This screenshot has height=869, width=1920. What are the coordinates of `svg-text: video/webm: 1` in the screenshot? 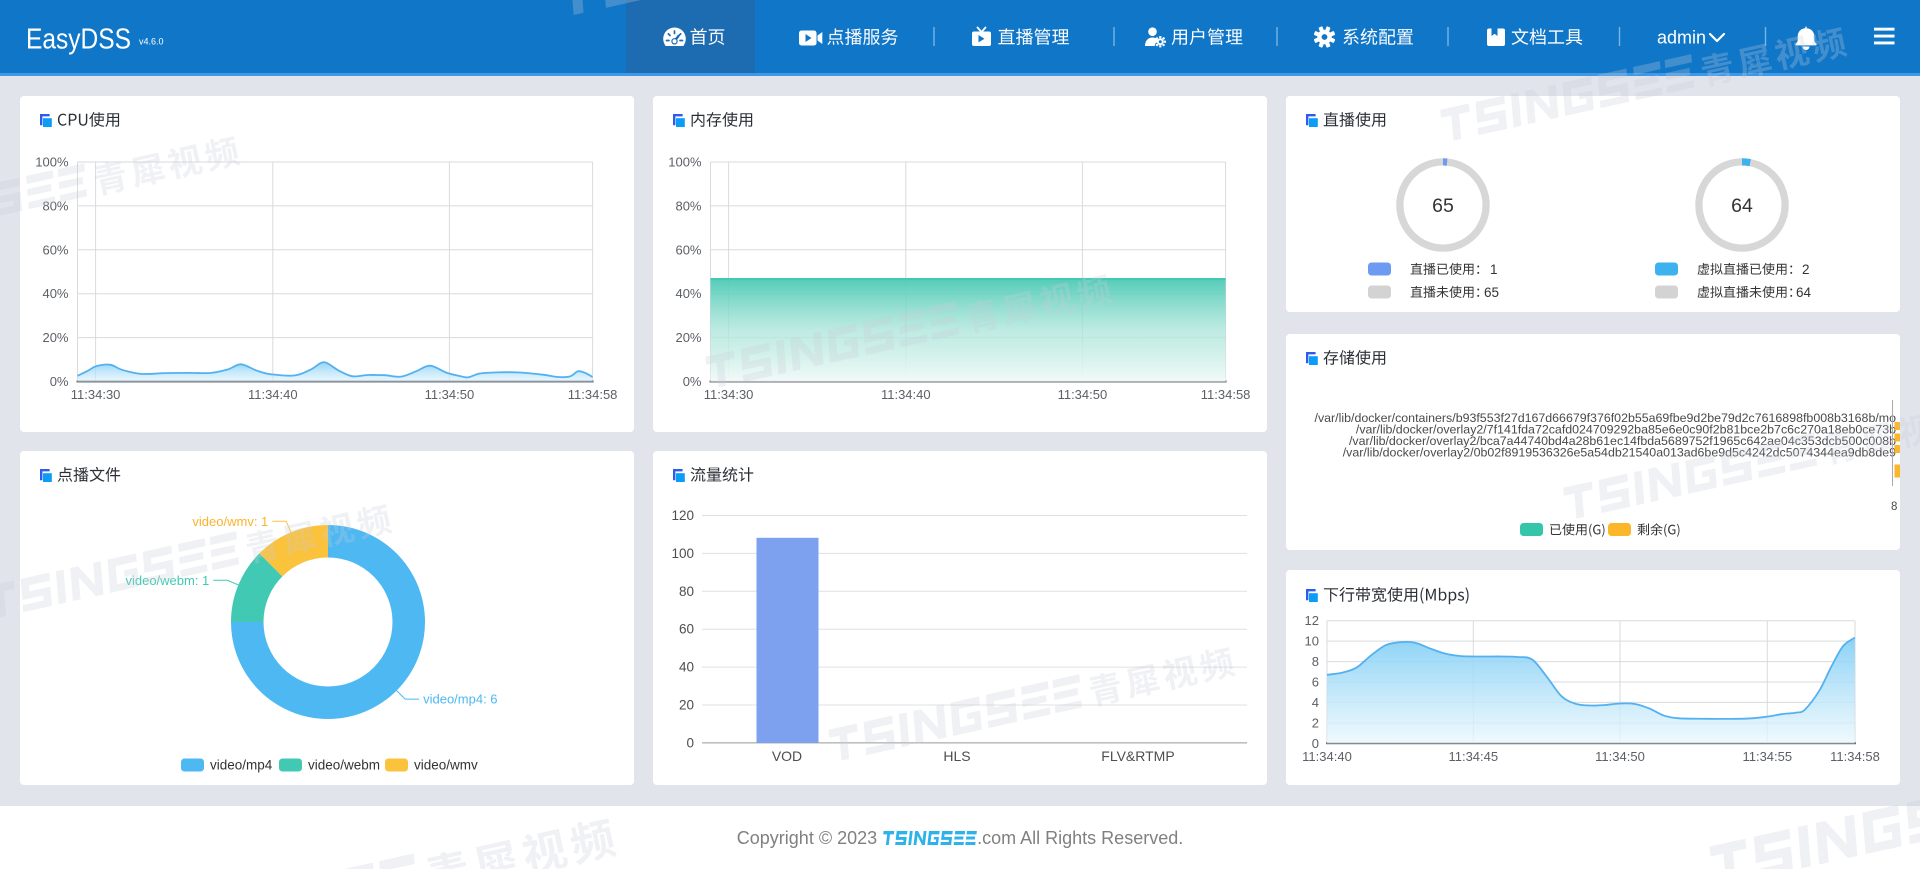 It's located at (167, 580).